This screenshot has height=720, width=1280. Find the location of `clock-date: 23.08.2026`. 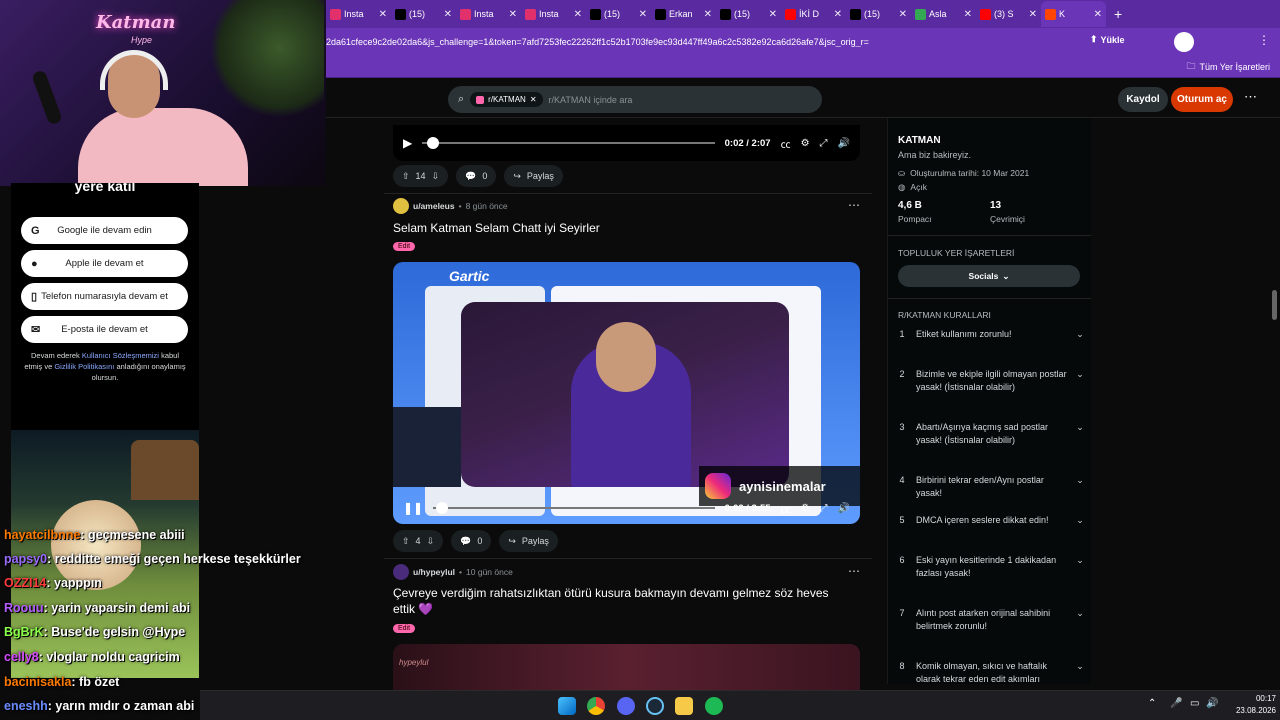

clock-date: 23.08.2026 is located at coordinates (1251, 710).